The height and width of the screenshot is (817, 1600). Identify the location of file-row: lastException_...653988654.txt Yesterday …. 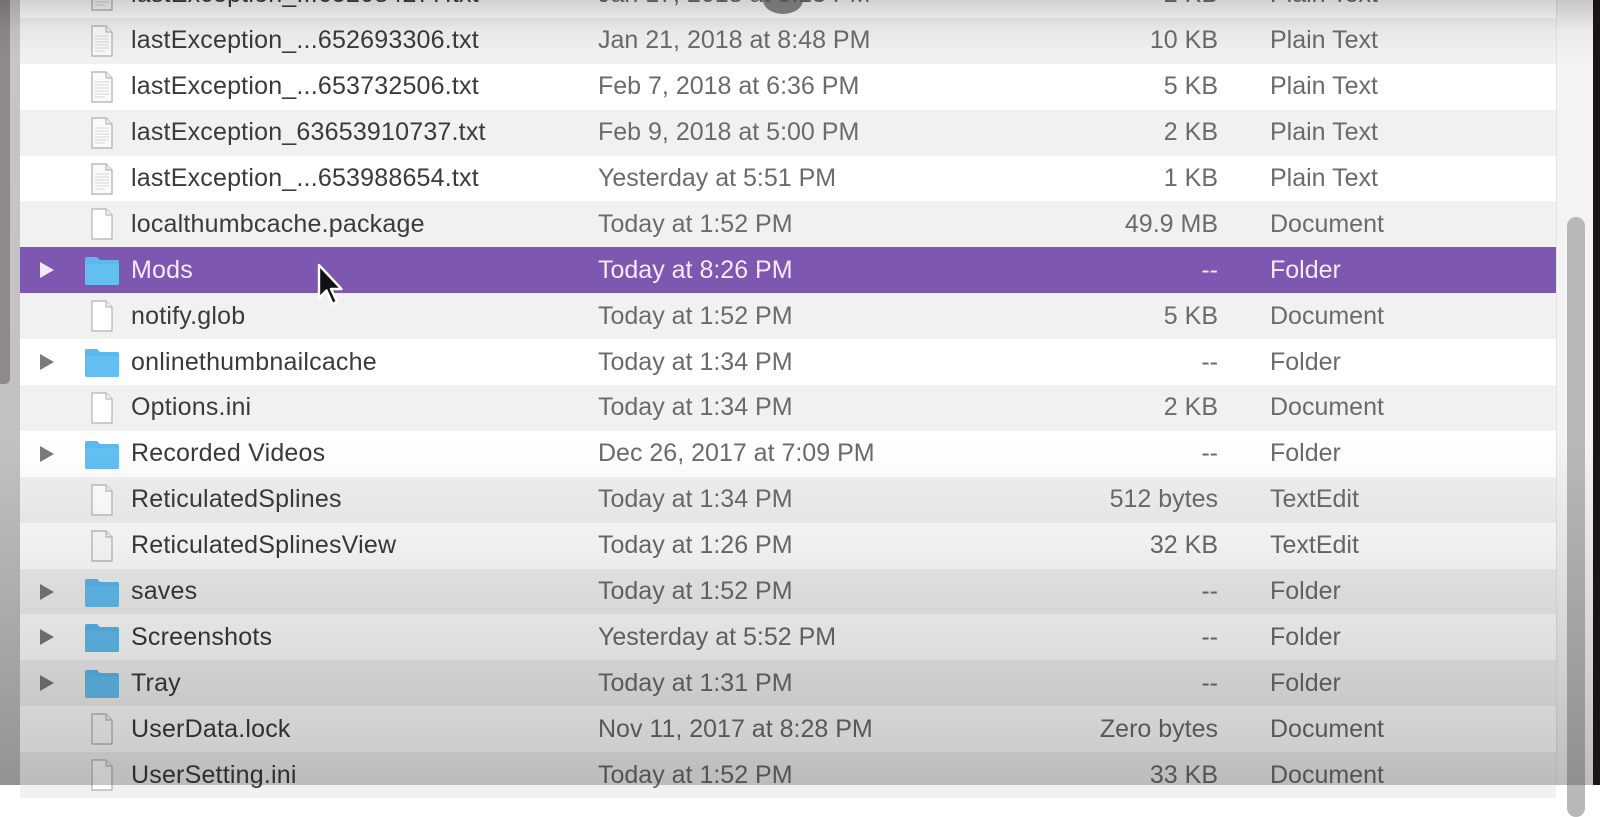
(788, 179).